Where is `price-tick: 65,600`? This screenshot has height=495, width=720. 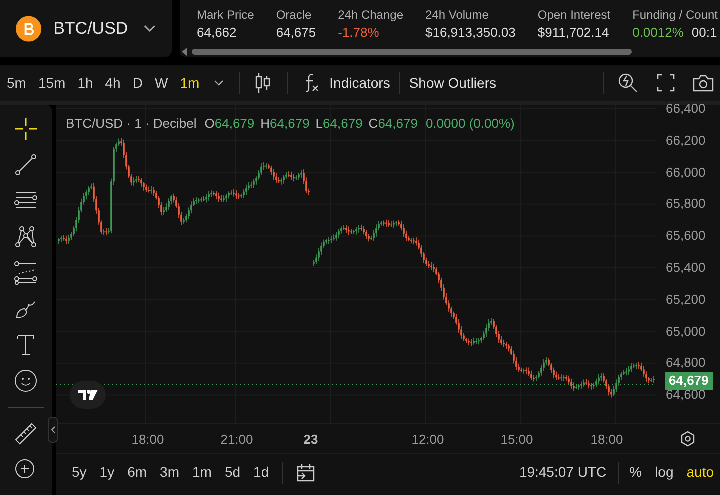
price-tick: 65,600 is located at coordinates (686, 236).